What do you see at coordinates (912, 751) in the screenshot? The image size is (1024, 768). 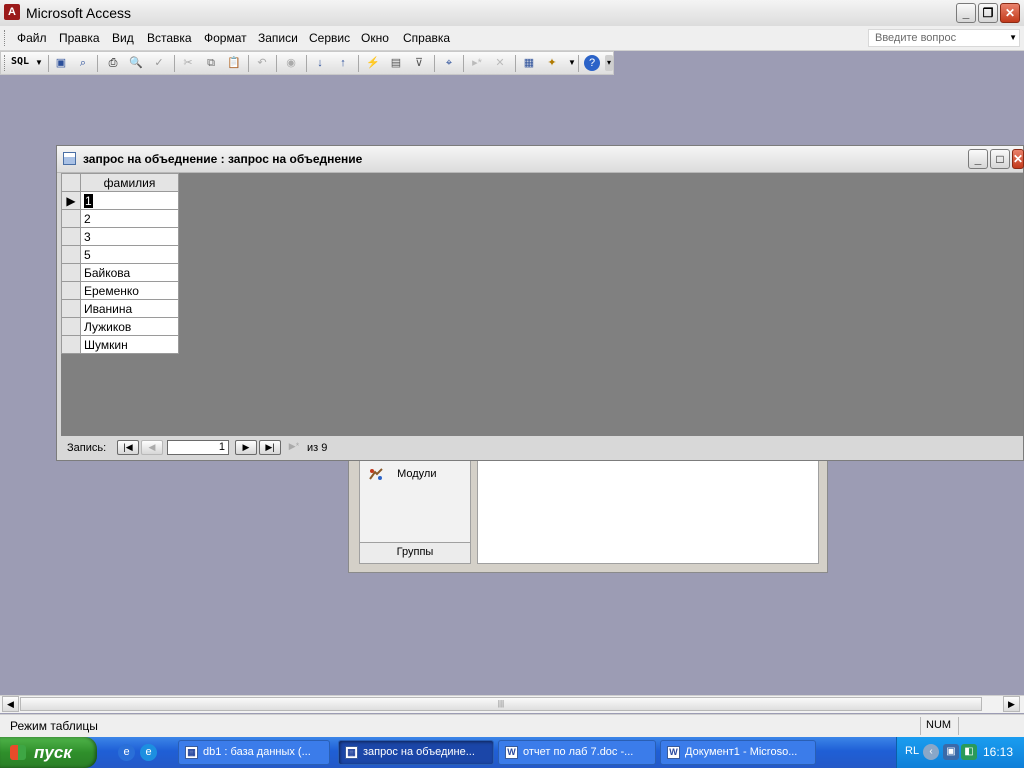 I see `language-indicator: RL` at bounding box center [912, 751].